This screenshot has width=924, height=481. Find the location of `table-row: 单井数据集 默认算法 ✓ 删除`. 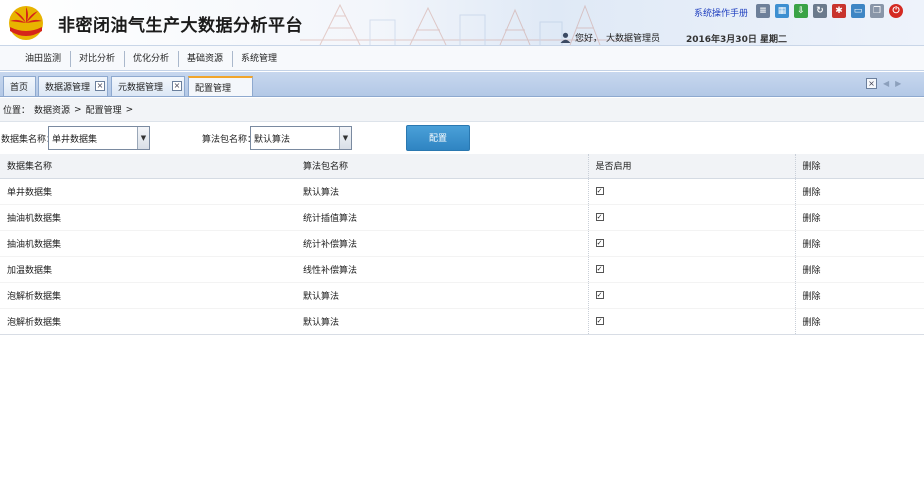

table-row: 单井数据集 默认算法 ✓ 删除 is located at coordinates (462, 191).